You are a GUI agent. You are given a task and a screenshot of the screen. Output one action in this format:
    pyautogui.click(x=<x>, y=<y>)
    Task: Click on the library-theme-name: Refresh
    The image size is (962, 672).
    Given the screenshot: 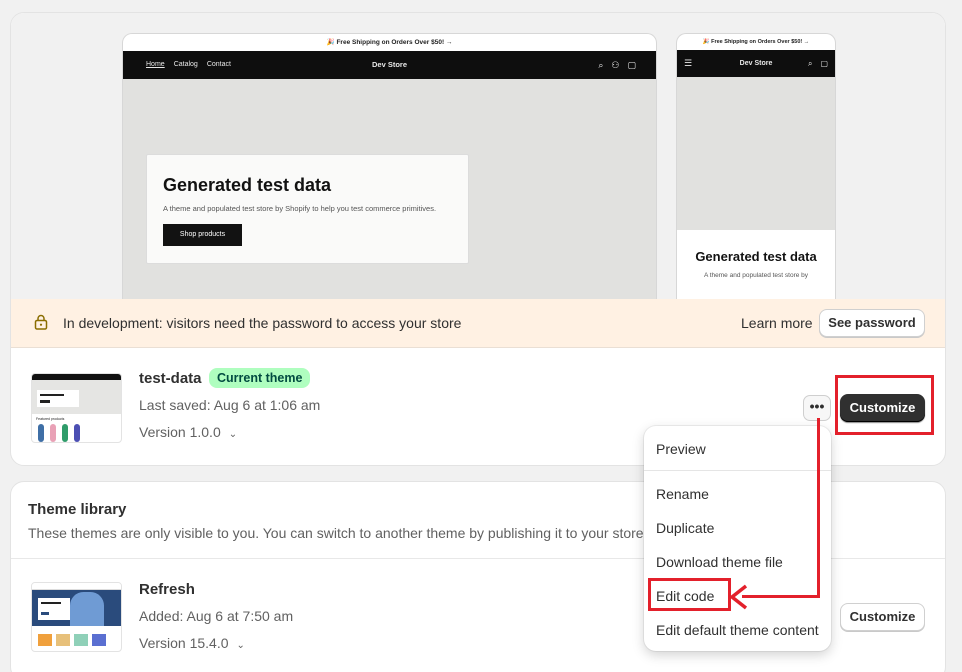 What is the action you would take?
    pyautogui.click(x=167, y=589)
    